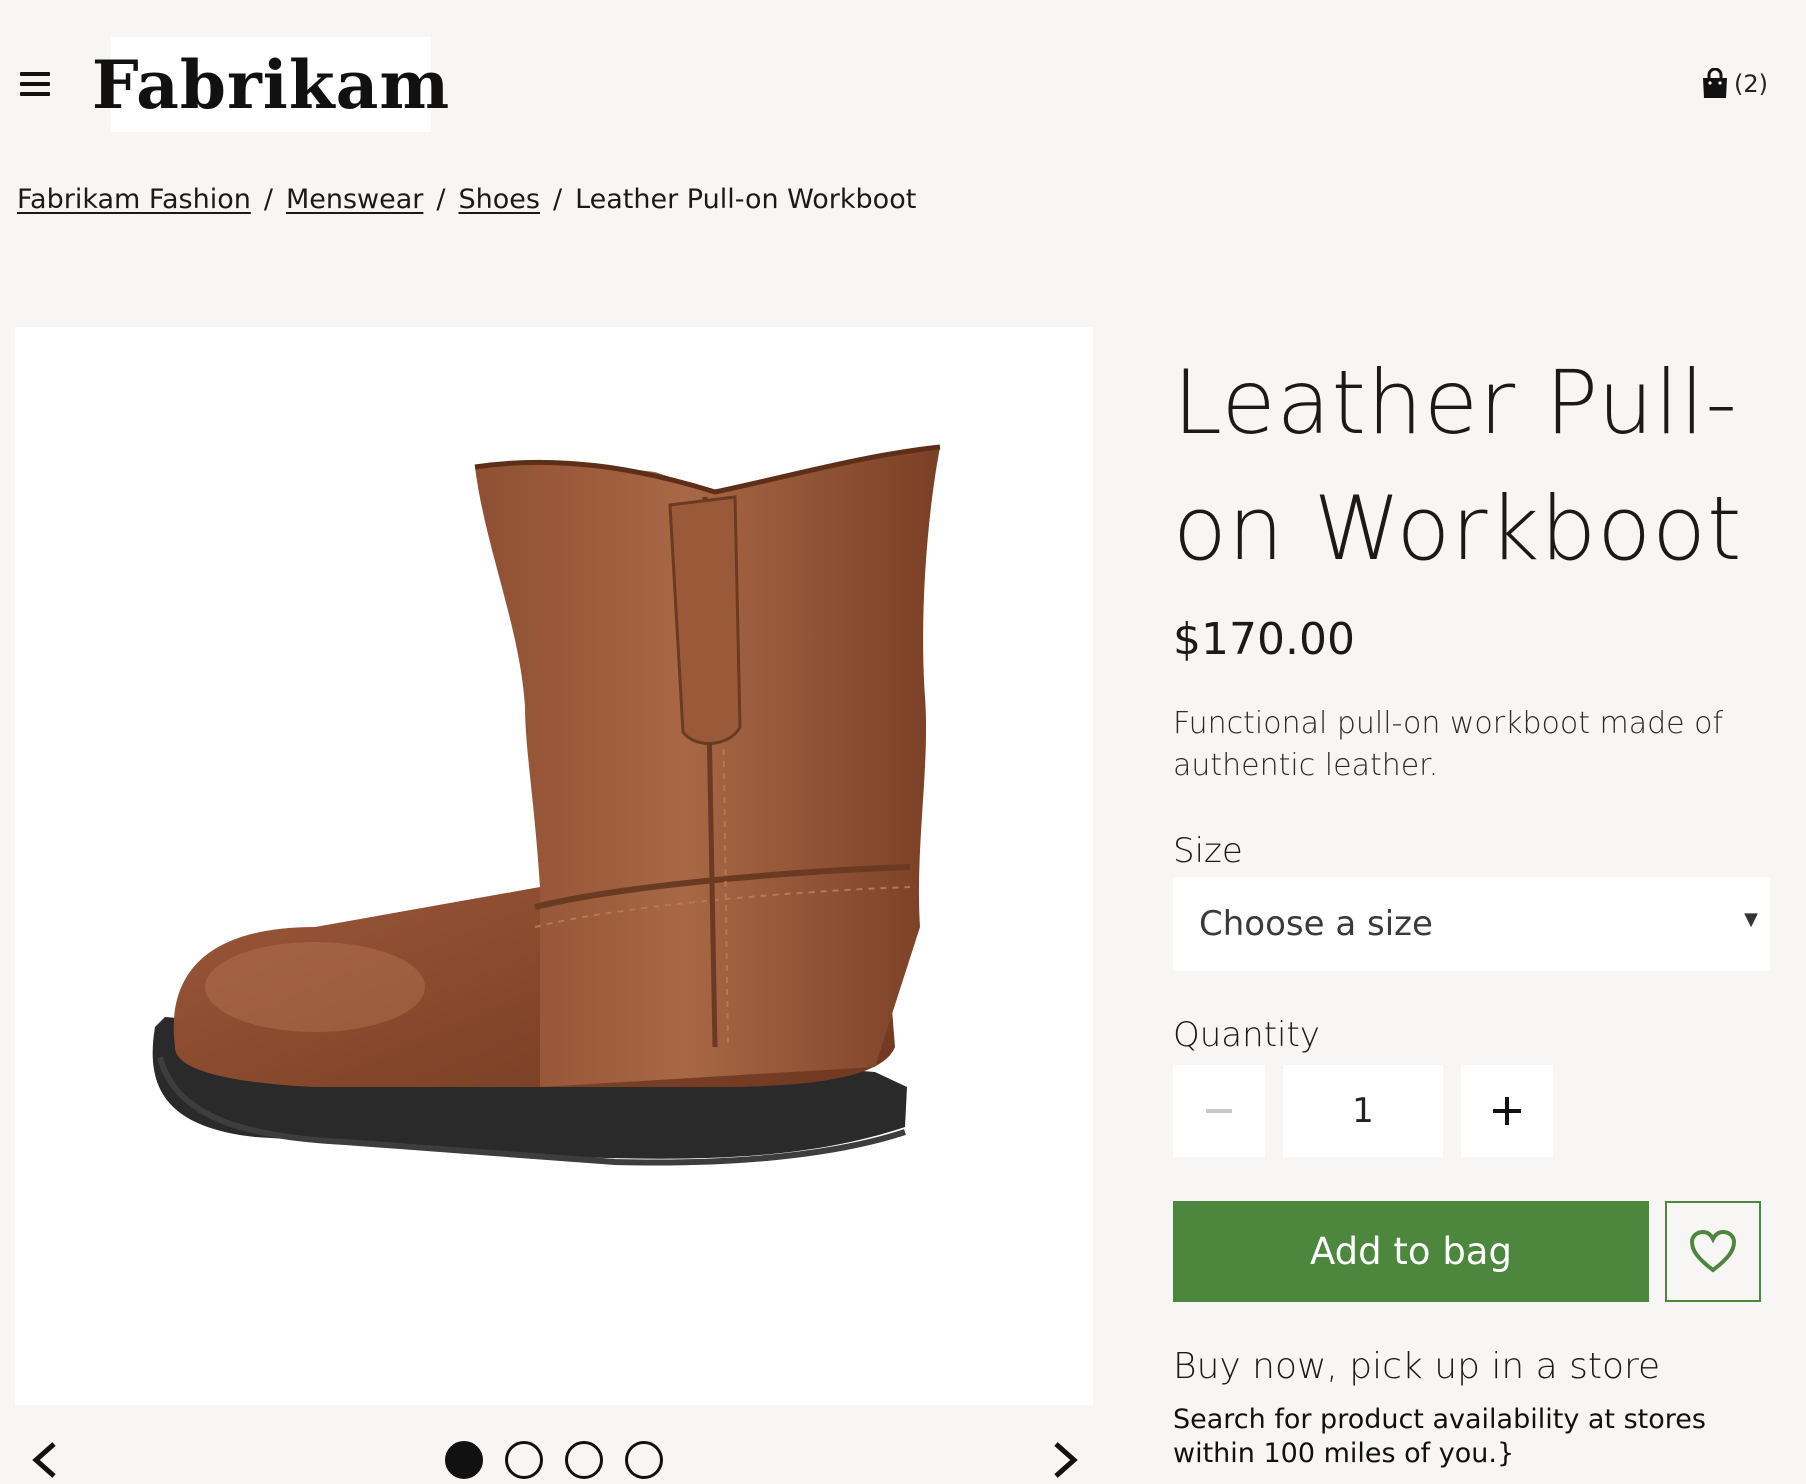 The width and height of the screenshot is (1806, 1484). I want to click on wishlist-button, so click(1713, 1251).